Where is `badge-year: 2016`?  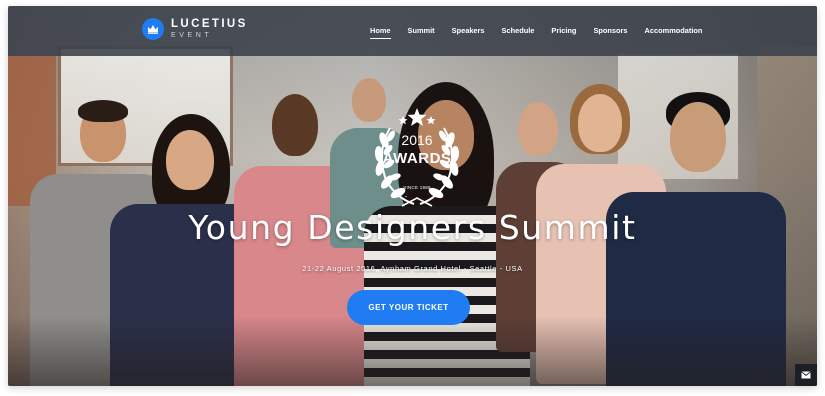
badge-year: 2016 is located at coordinates (417, 140).